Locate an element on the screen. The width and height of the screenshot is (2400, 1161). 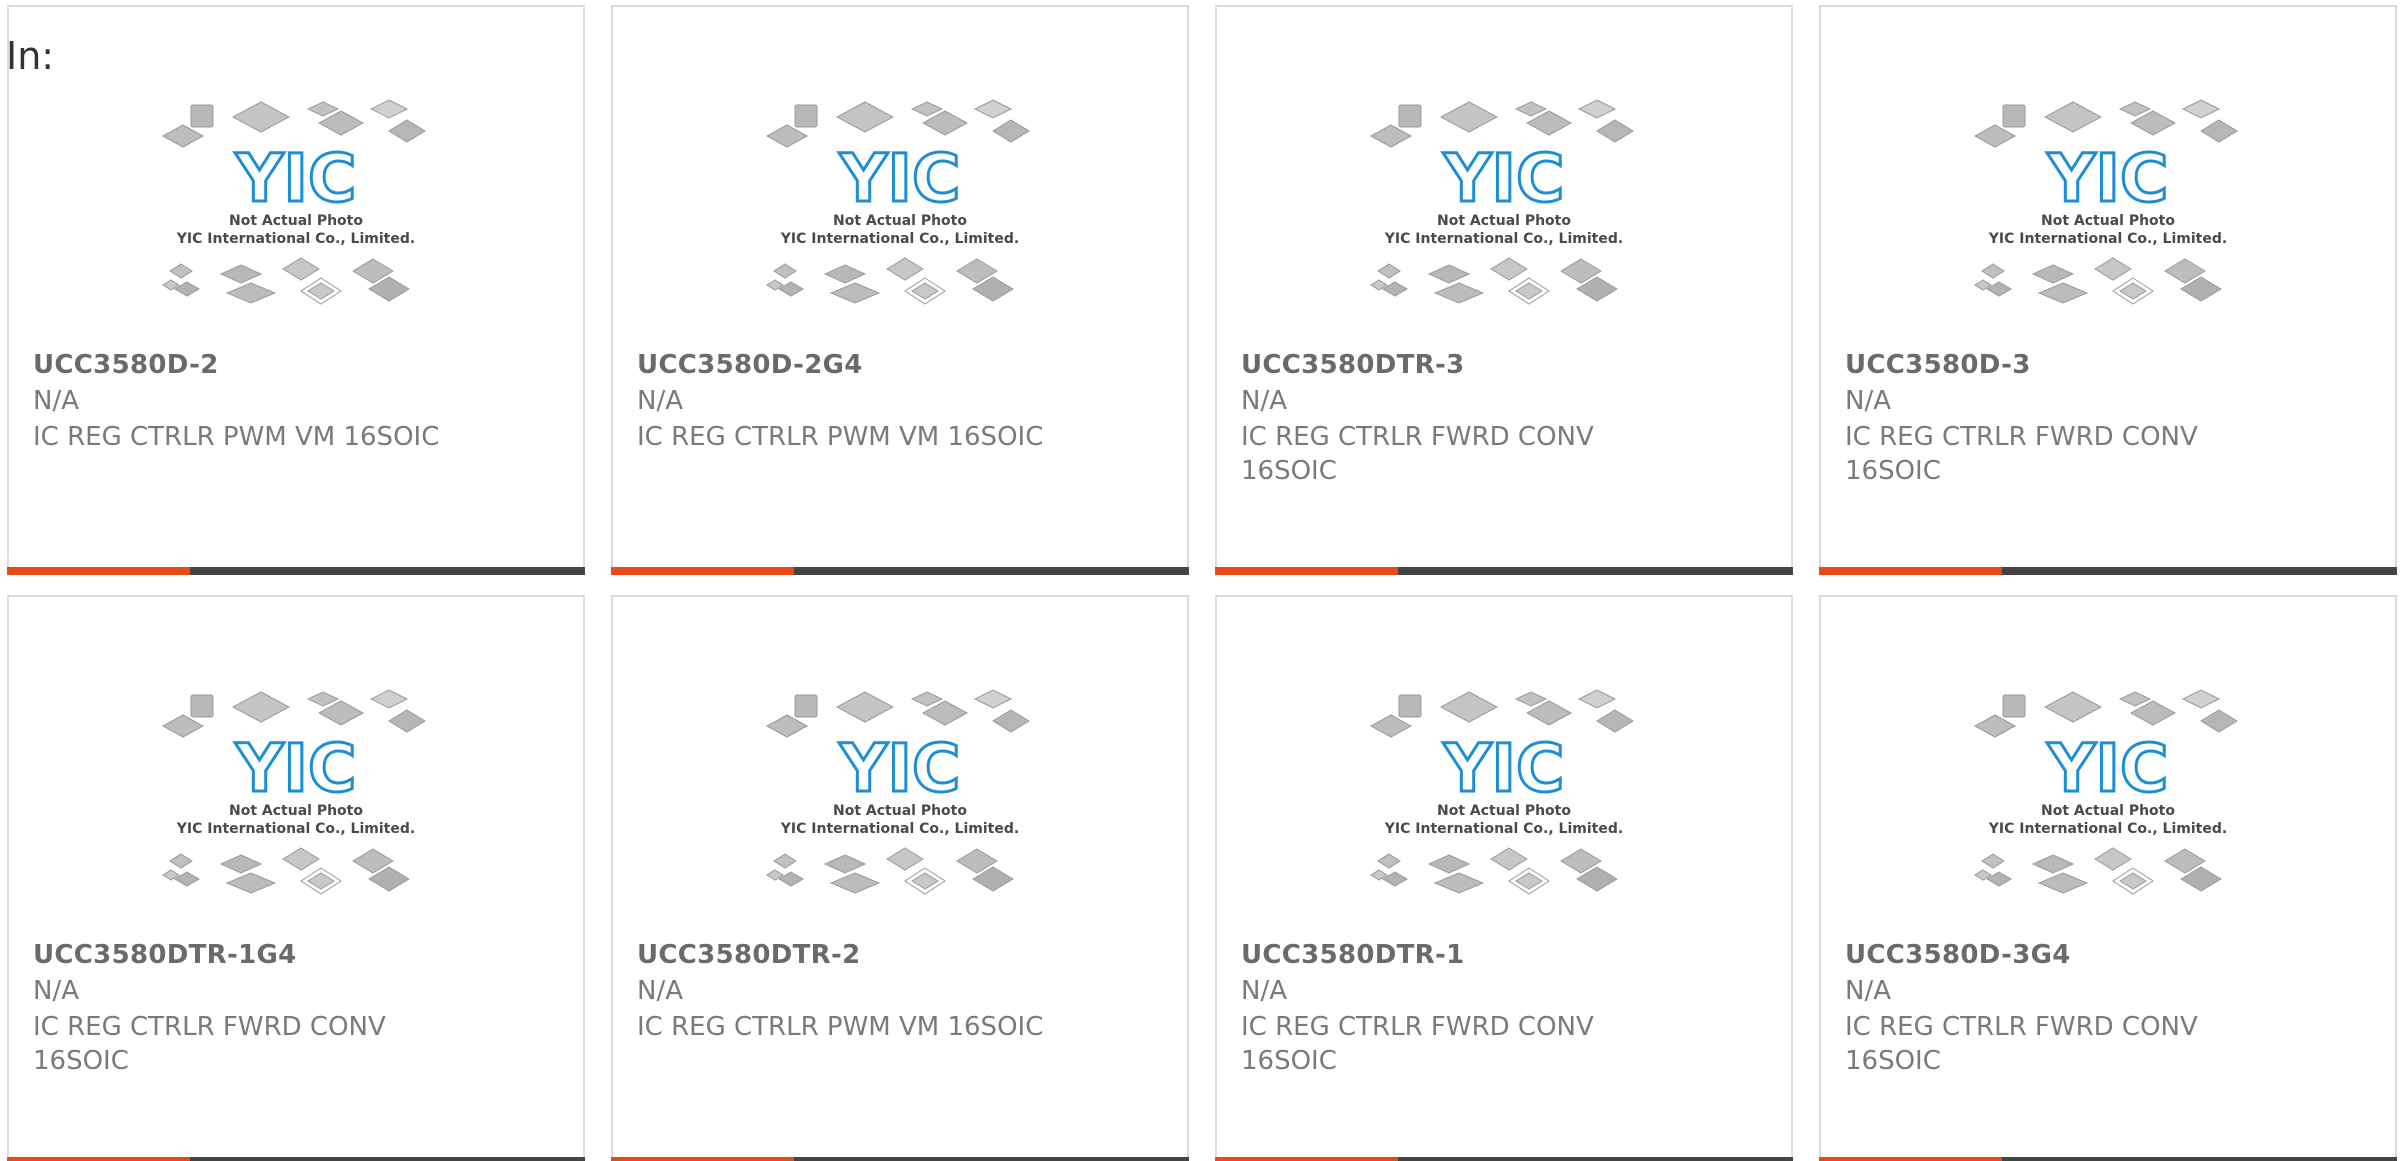
product-part-number: UCC3580DTR-1G4 is located at coordinates (165, 955).